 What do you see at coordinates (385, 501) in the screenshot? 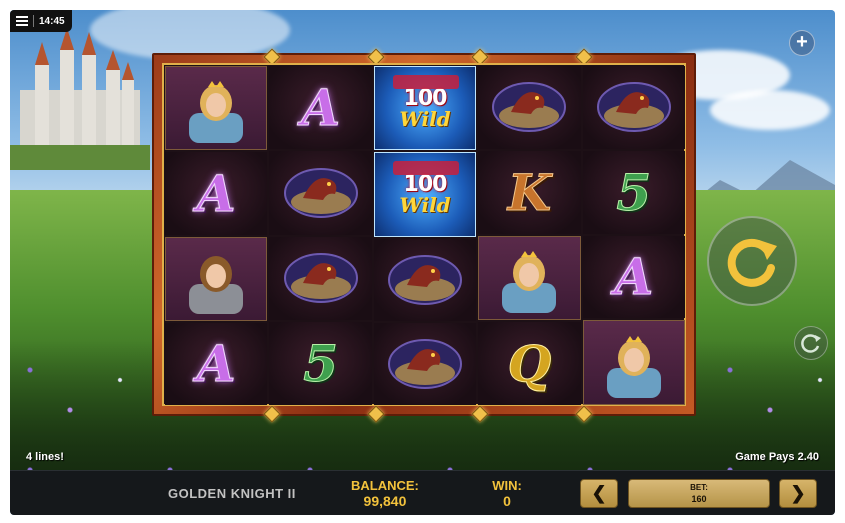
I see `balance-value: 99,840` at bounding box center [385, 501].